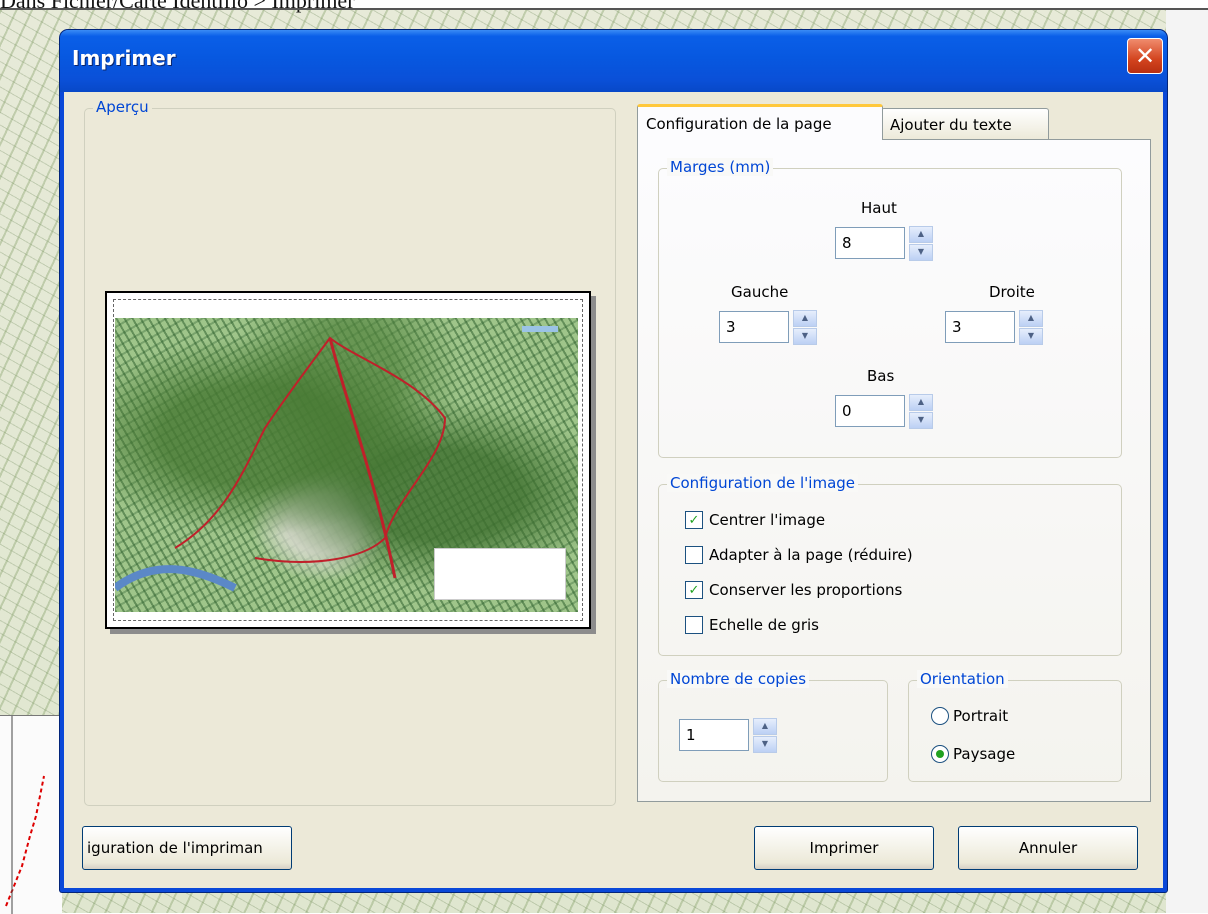 The width and height of the screenshot is (1208, 914). I want to click on checkbox-fit-page, so click(694, 555).